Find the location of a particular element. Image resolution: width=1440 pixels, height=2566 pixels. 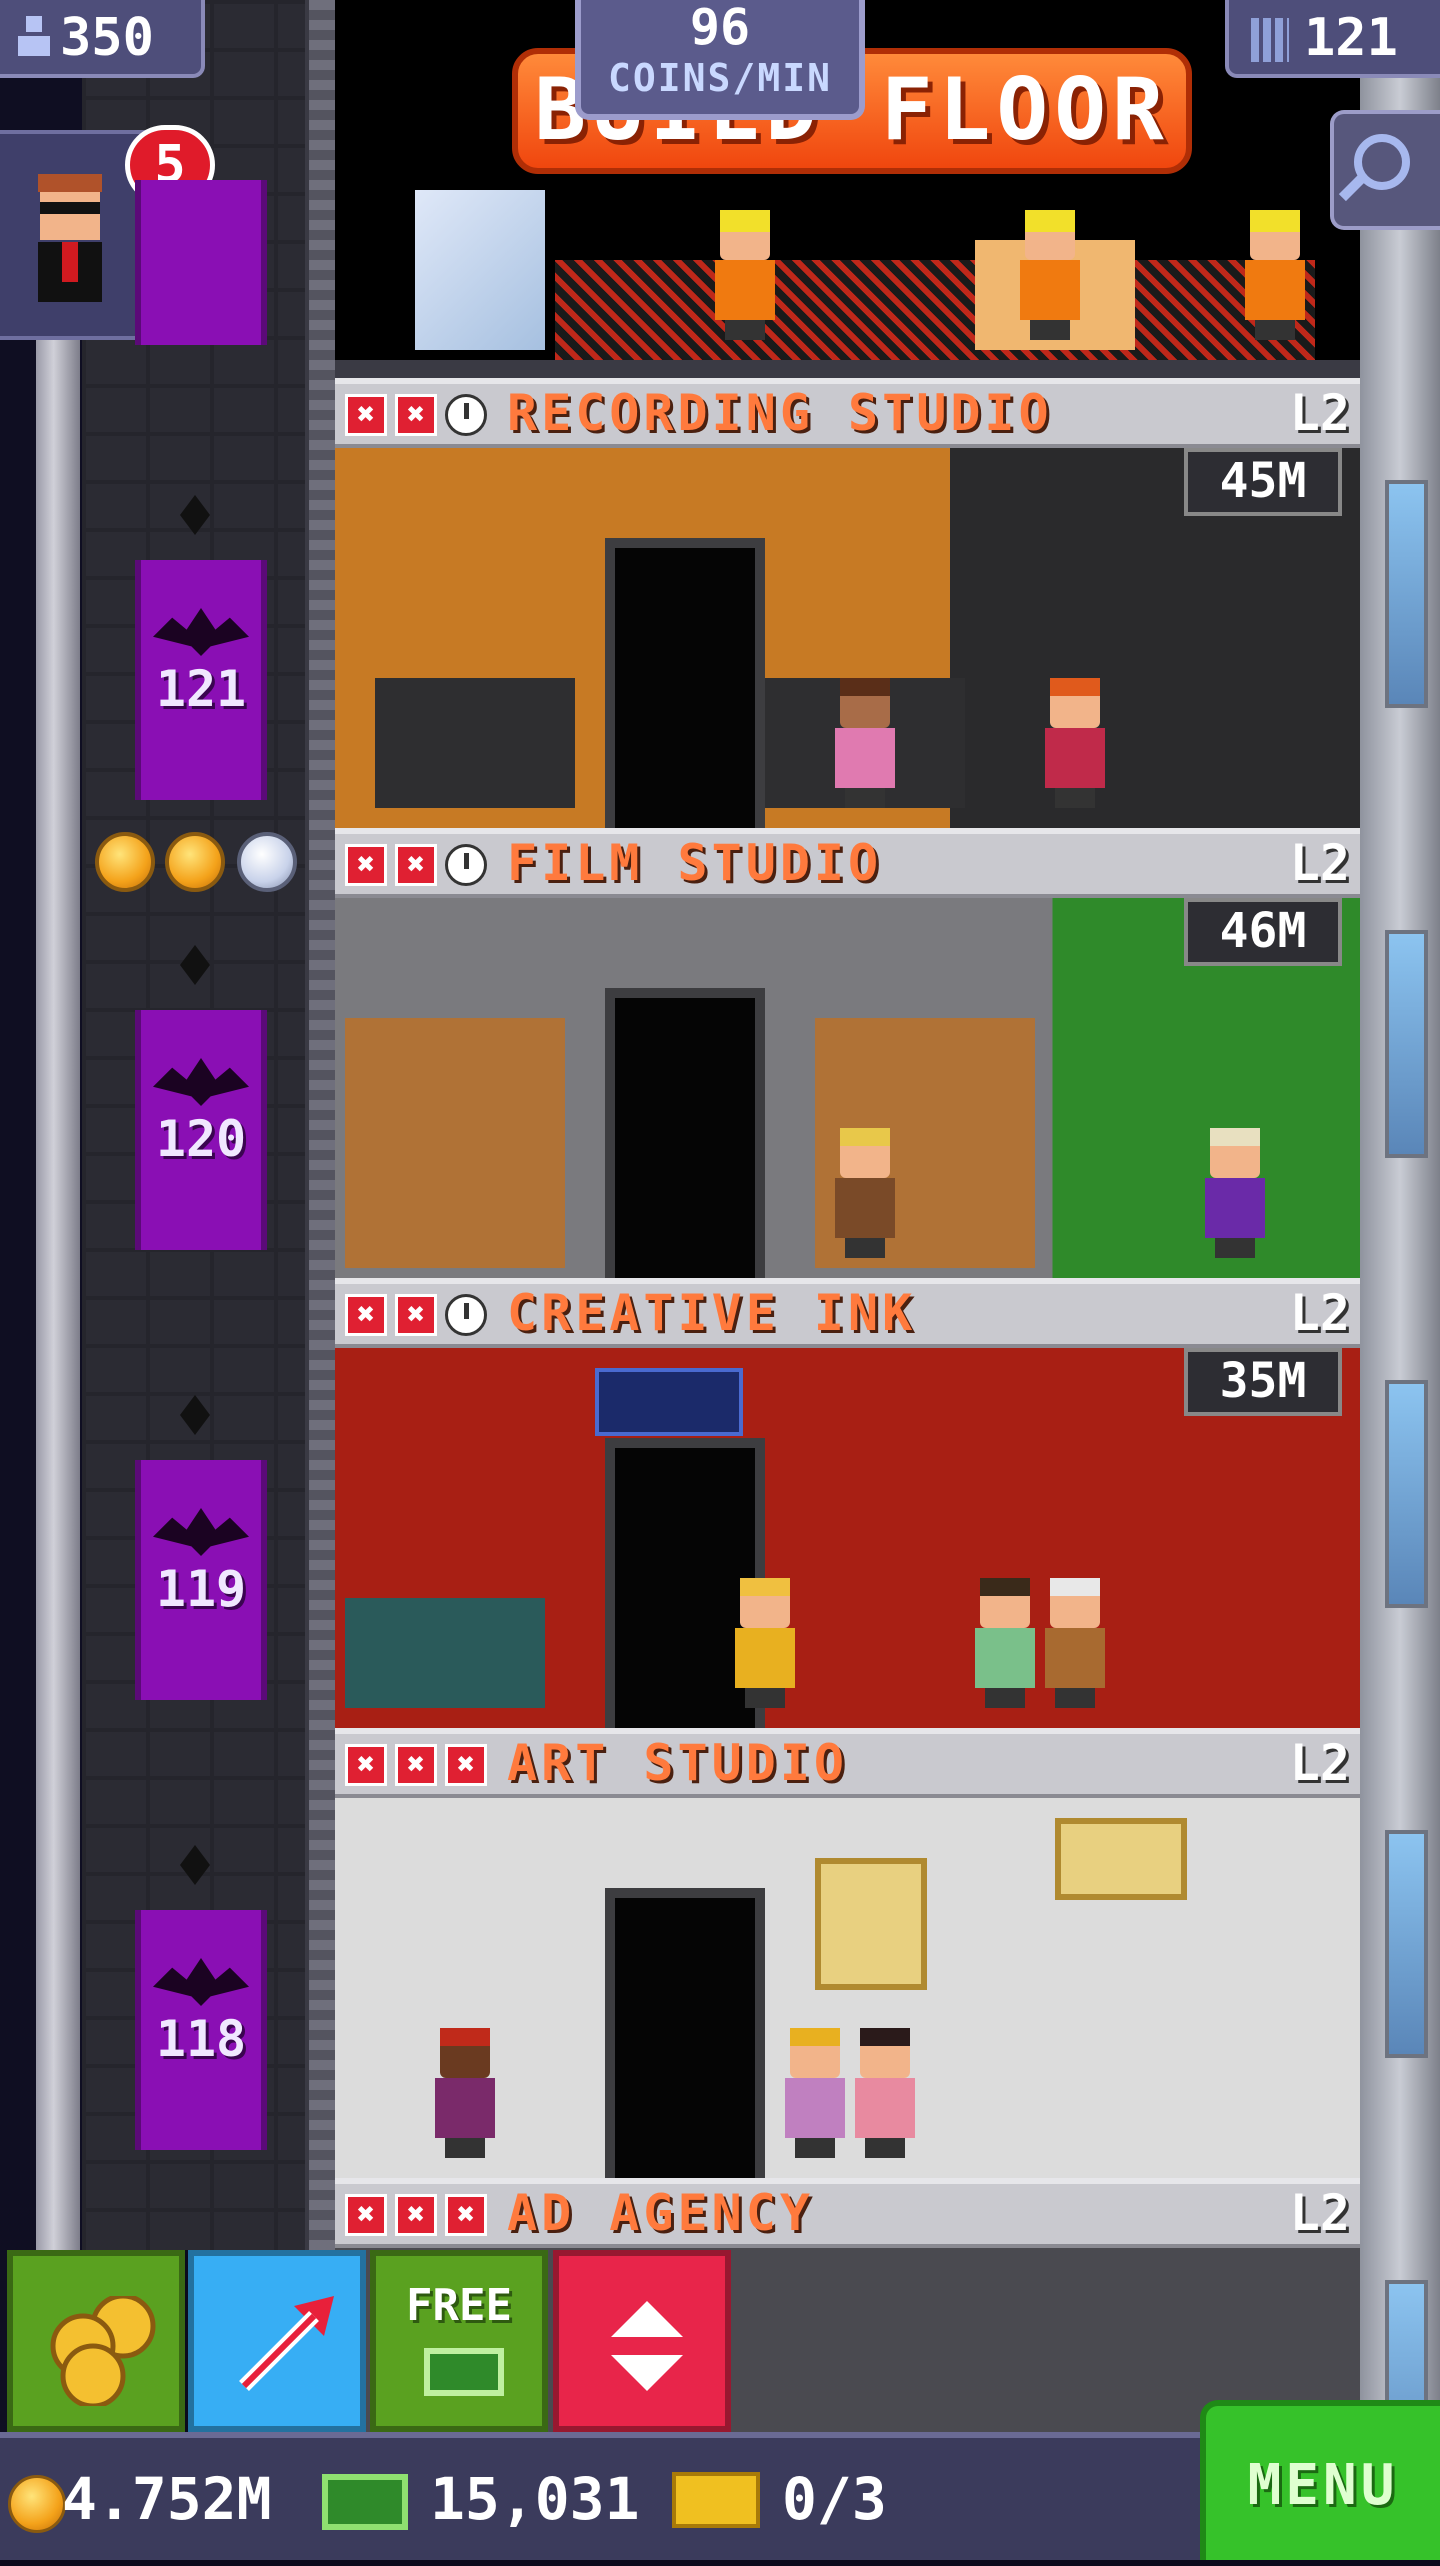

coins-per-minute-value: 96 is located at coordinates (720, 28).